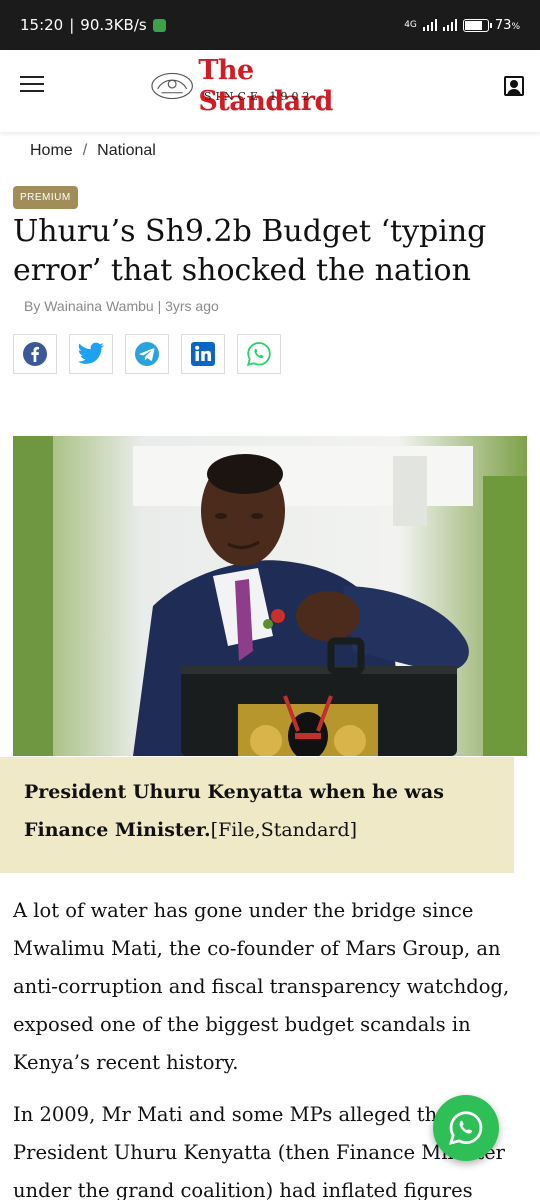  Describe the element at coordinates (93, 151) in the screenshot. I see `breadcrumb: Home / National` at that location.